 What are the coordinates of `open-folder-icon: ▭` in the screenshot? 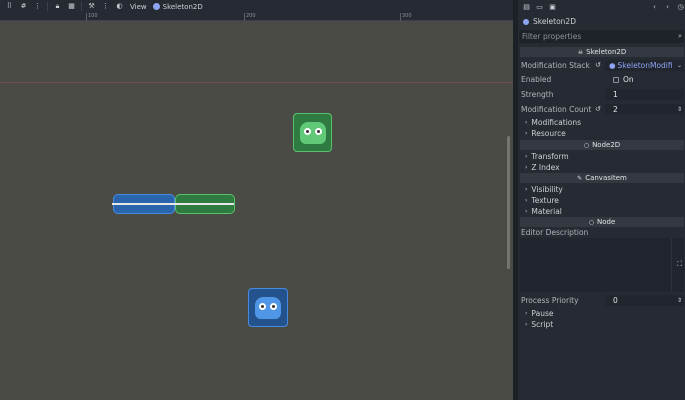 It's located at (539, 7).